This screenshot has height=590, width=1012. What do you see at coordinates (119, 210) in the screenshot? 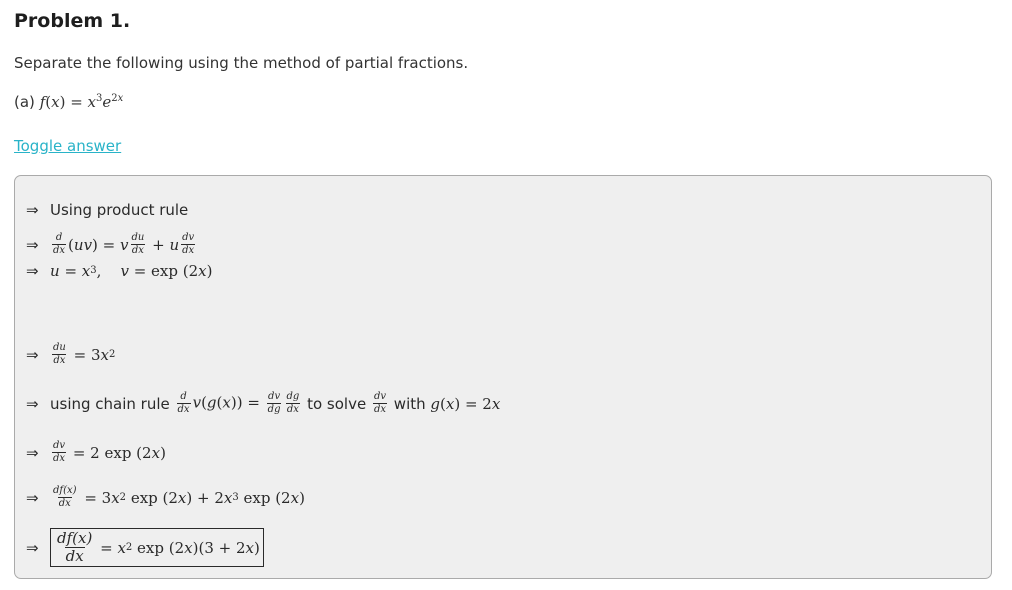
I see `product-rule-text: Using product rule` at bounding box center [119, 210].